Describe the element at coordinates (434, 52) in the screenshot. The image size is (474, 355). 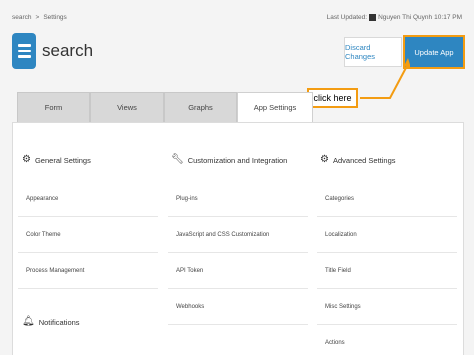
I see `update-app-button: Update App` at that location.